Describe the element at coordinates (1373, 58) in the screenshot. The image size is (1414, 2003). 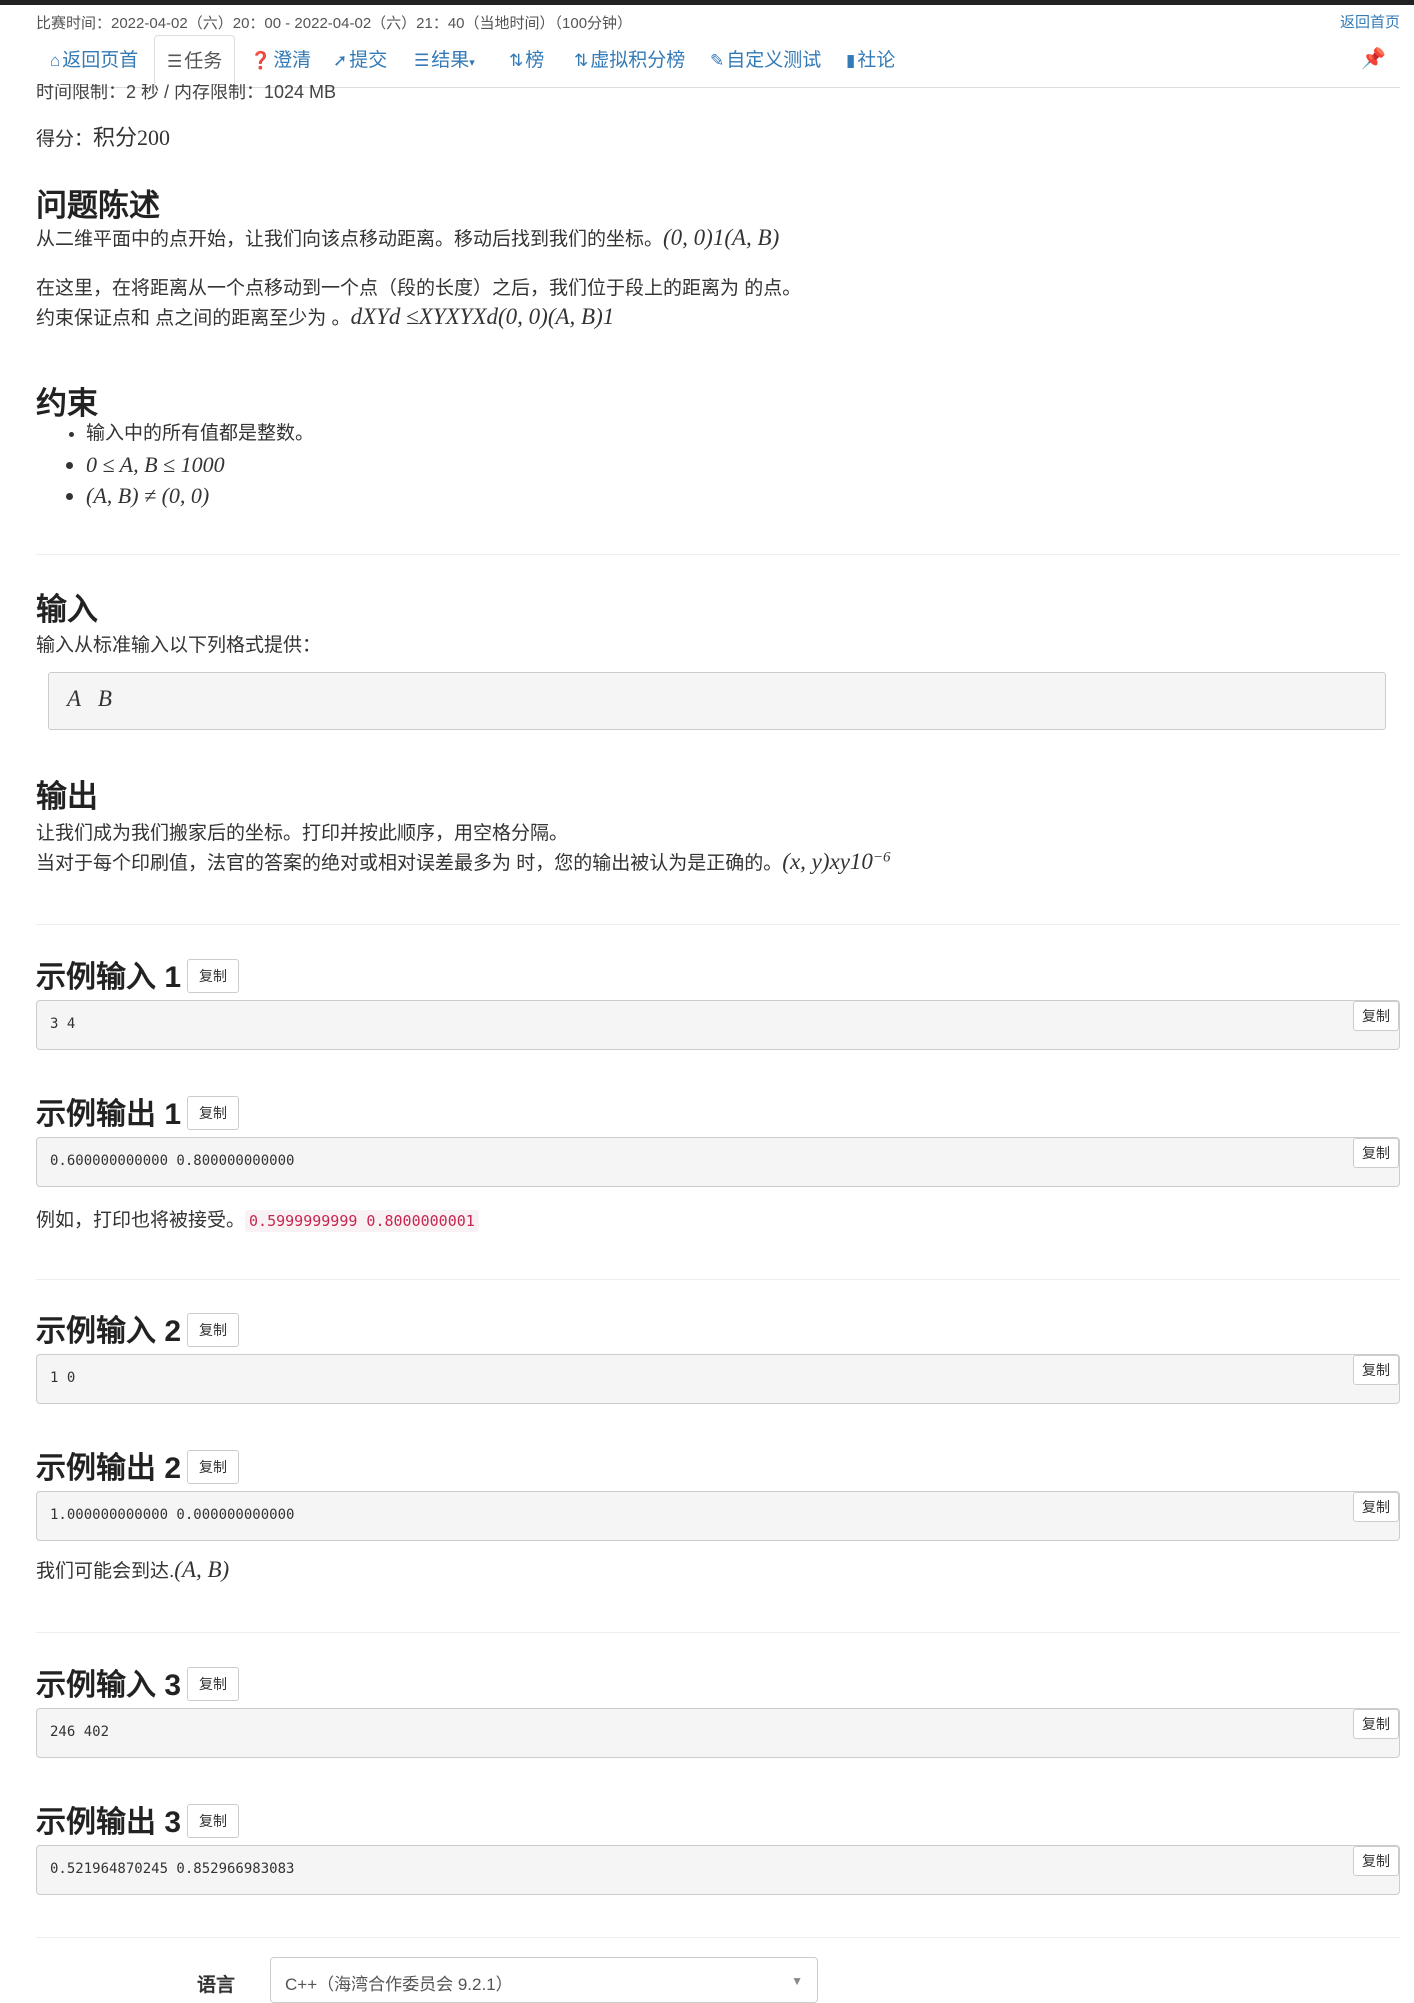
I see `pin-icon: 📌` at that location.